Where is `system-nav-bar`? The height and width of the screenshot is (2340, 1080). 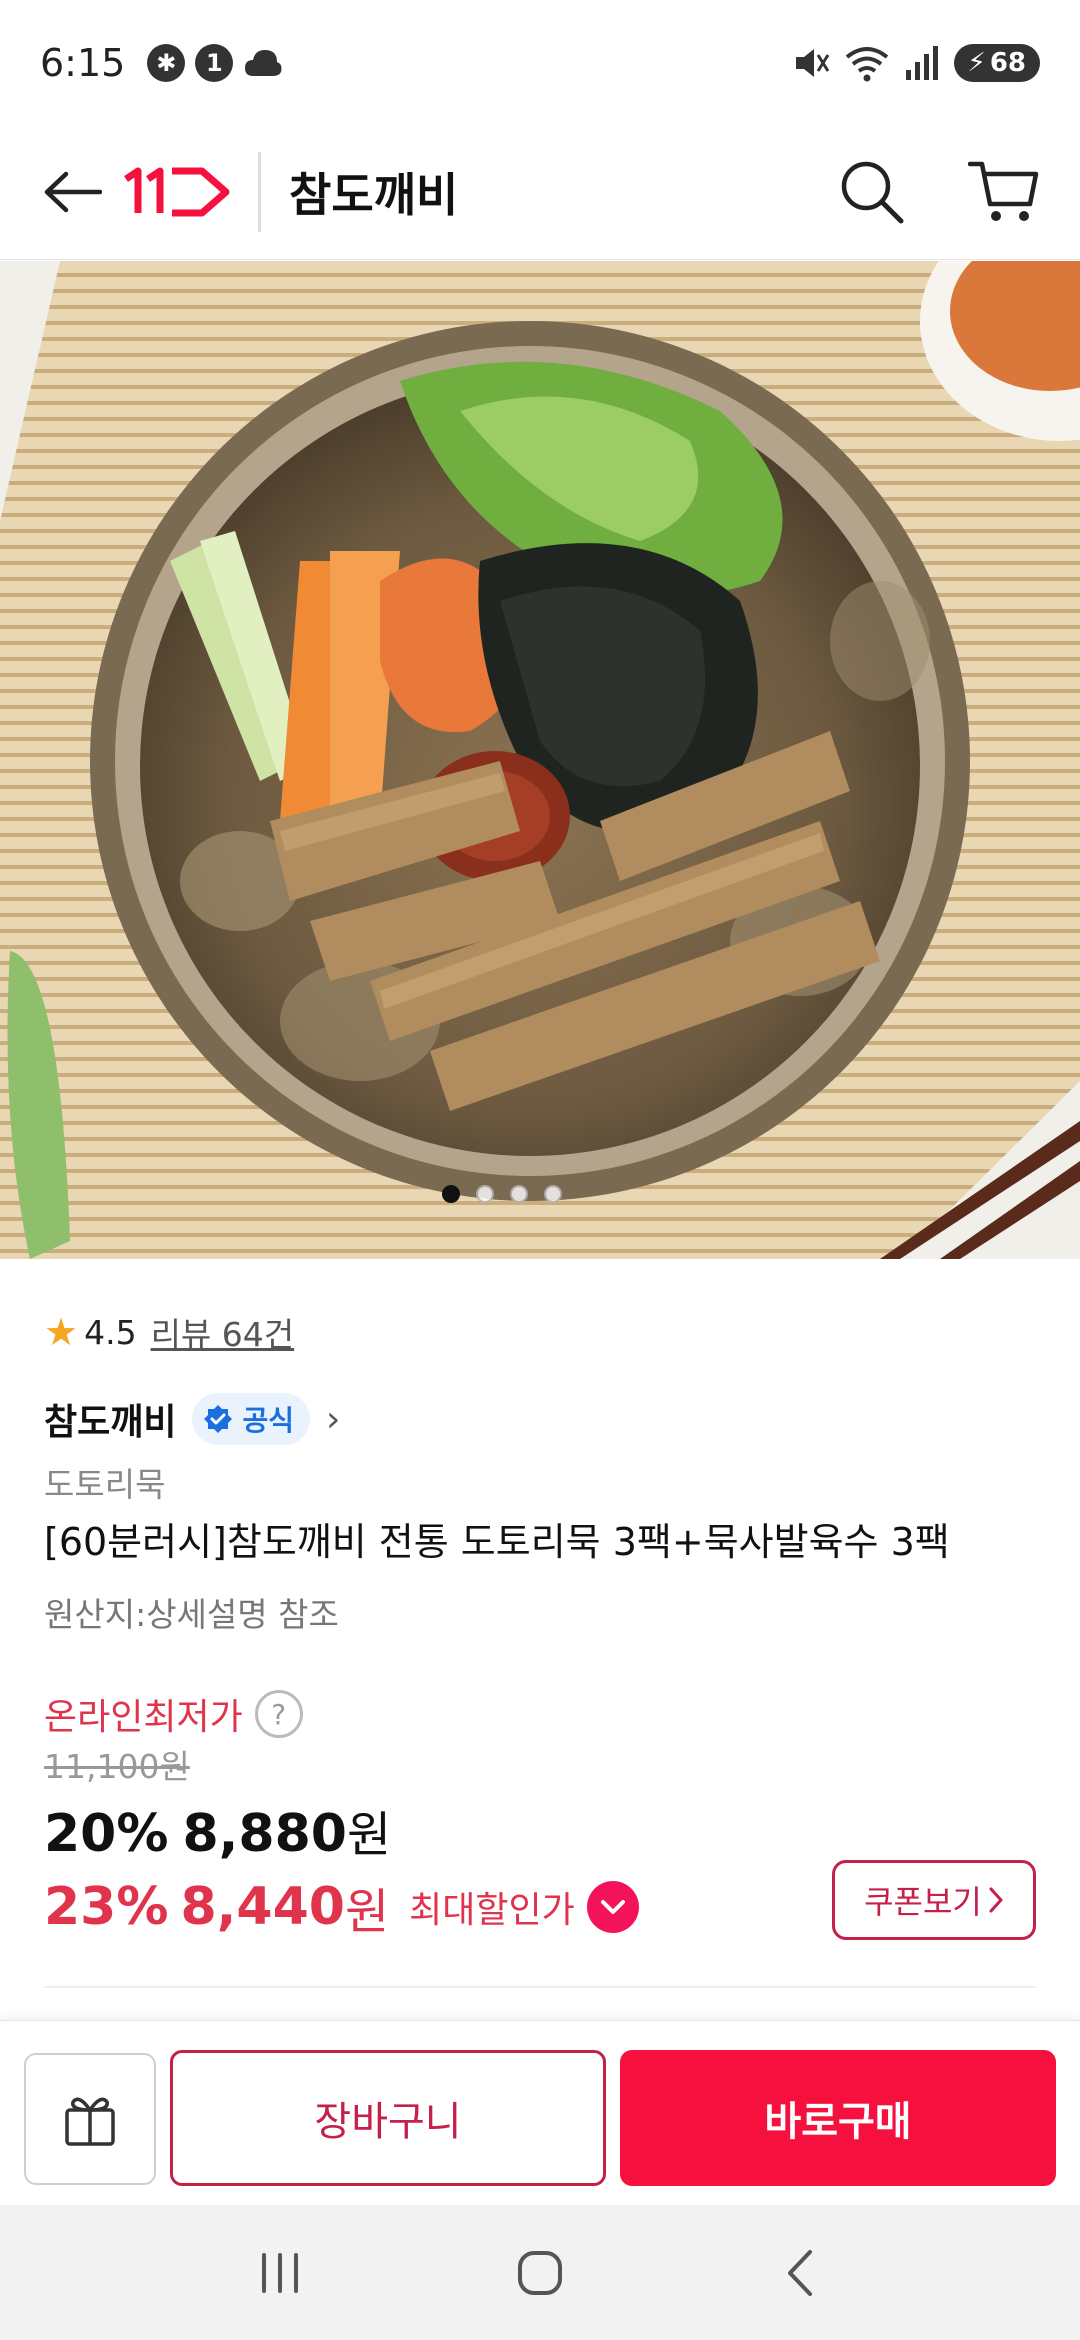 system-nav-bar is located at coordinates (540, 2272).